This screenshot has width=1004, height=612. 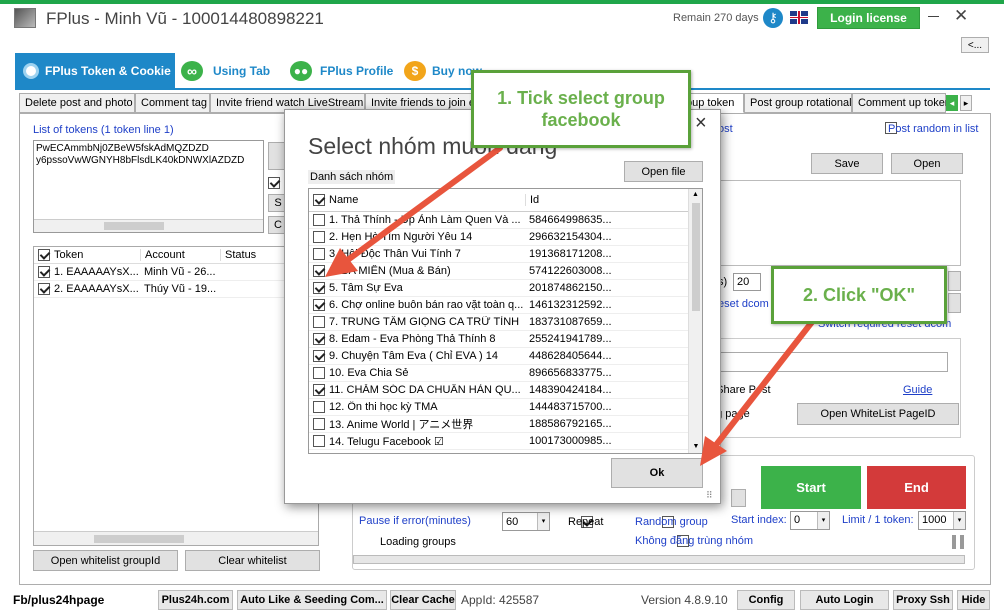 What do you see at coordinates (844, 600) in the screenshot?
I see `status-auto-login: Auto Login` at bounding box center [844, 600].